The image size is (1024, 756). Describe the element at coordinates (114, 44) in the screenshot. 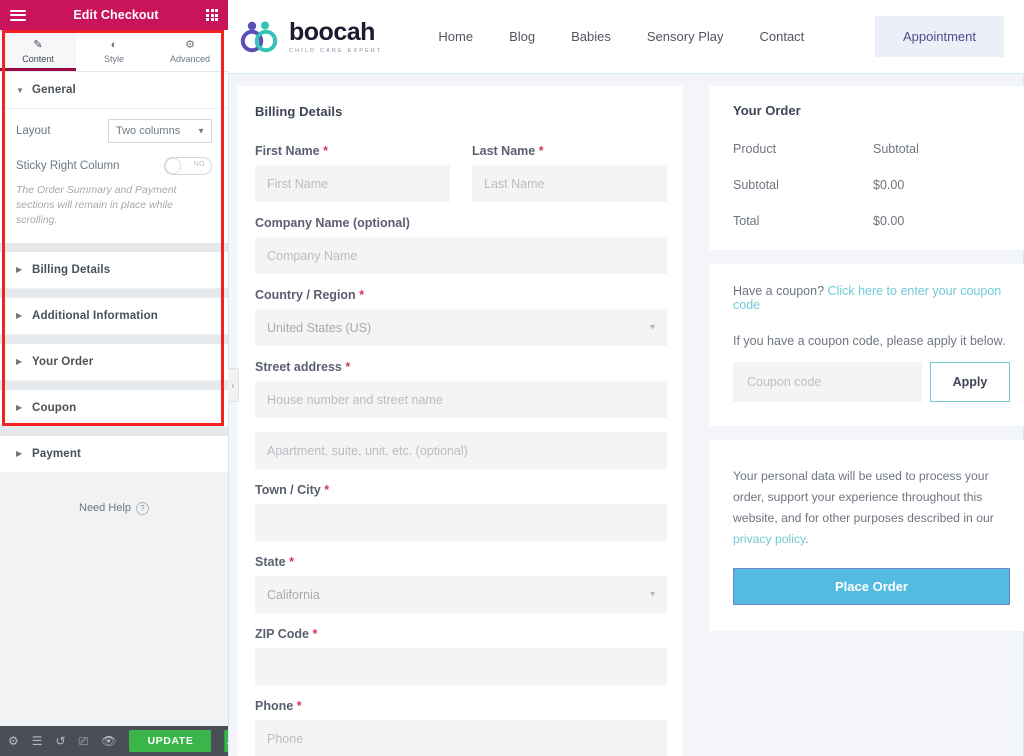

I see `contrast-icon: ◐` at that location.